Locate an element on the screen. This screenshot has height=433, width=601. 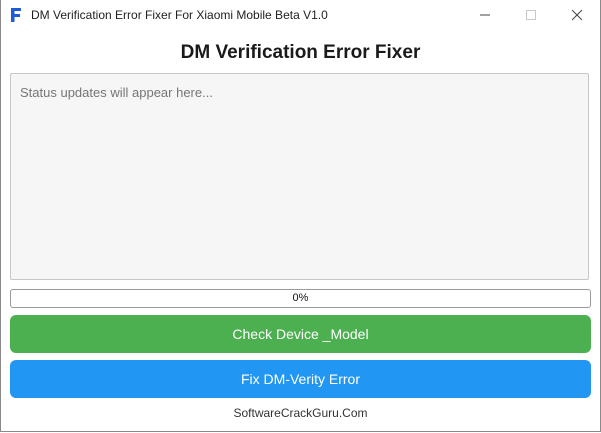
progress-label: 0% is located at coordinates (300, 298).